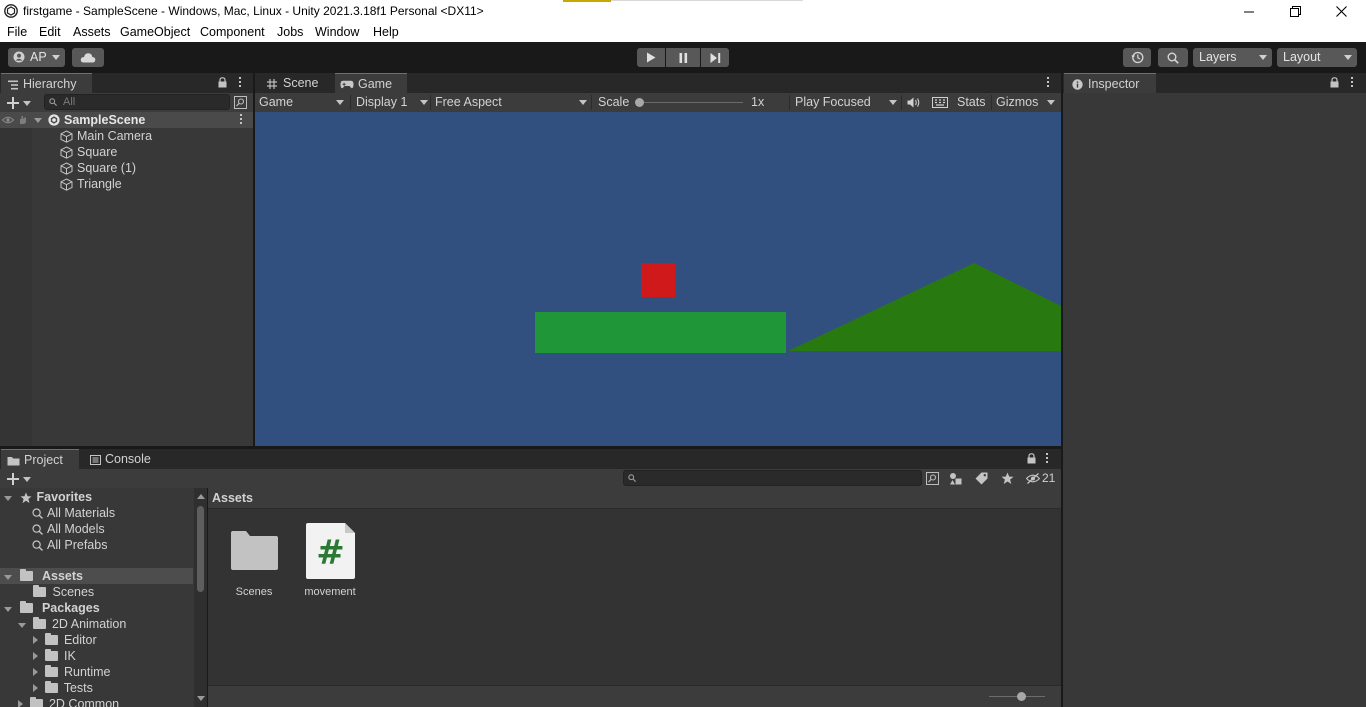  What do you see at coordinates (707, 0) in the screenshot?
I see `title-accent-line` at bounding box center [707, 0].